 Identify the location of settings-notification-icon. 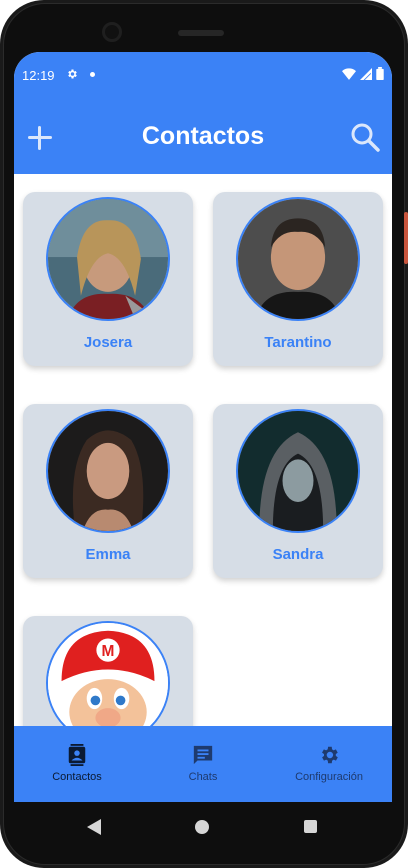
(72, 75).